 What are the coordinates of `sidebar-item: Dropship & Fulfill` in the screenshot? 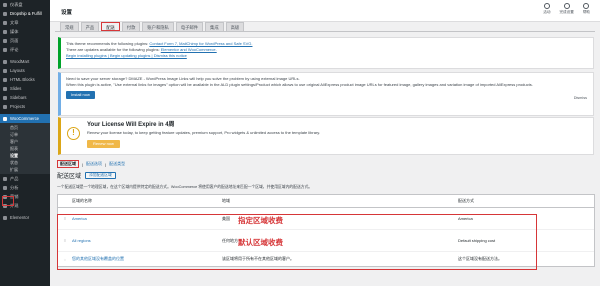 It's located at (25, 13).